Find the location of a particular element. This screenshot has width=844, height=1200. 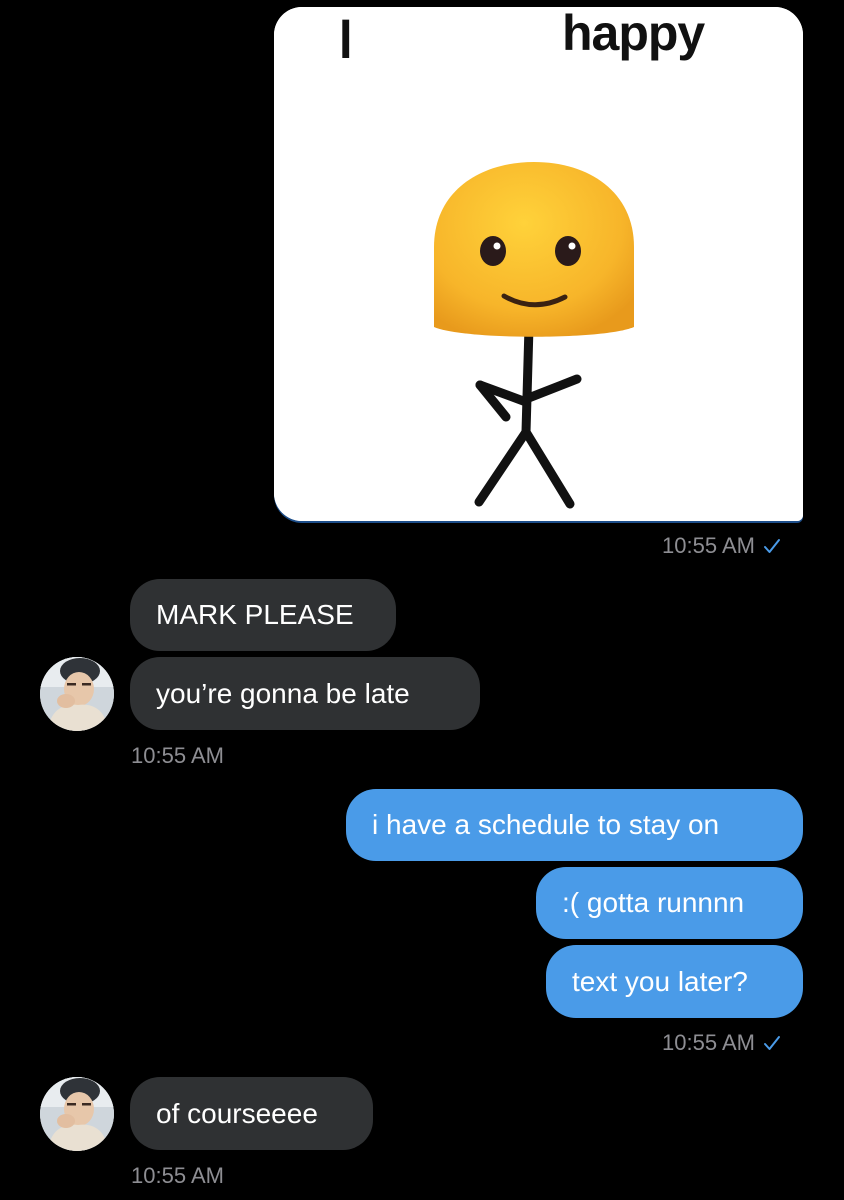

outgoing-message-bubble: text you later? is located at coordinates (674, 981).